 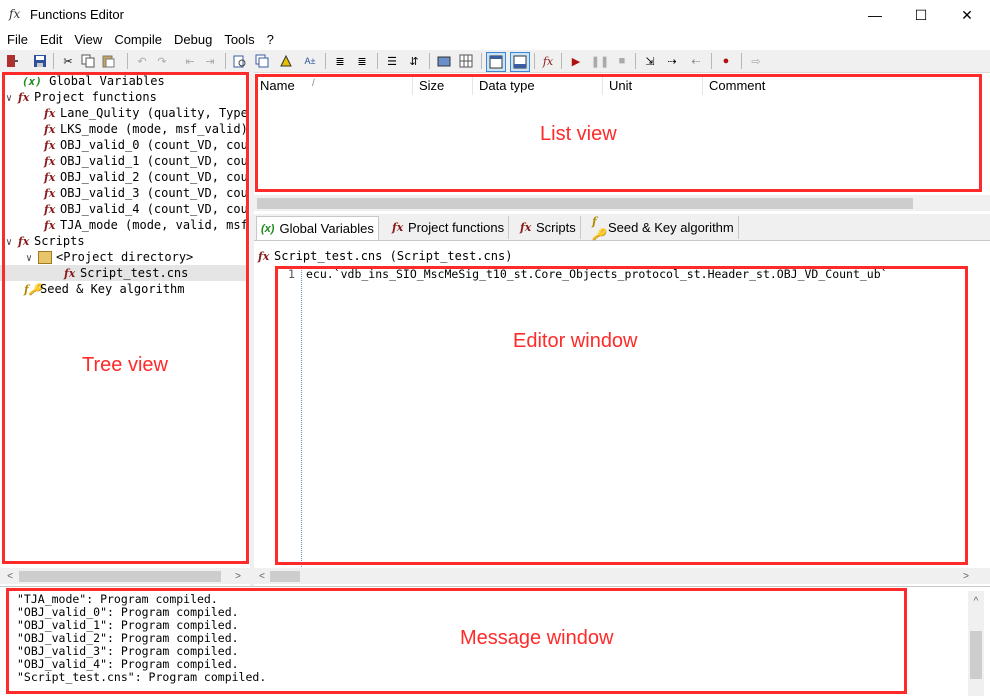 I want to click on outdent-icon: ⇥, so click(x=210, y=61).